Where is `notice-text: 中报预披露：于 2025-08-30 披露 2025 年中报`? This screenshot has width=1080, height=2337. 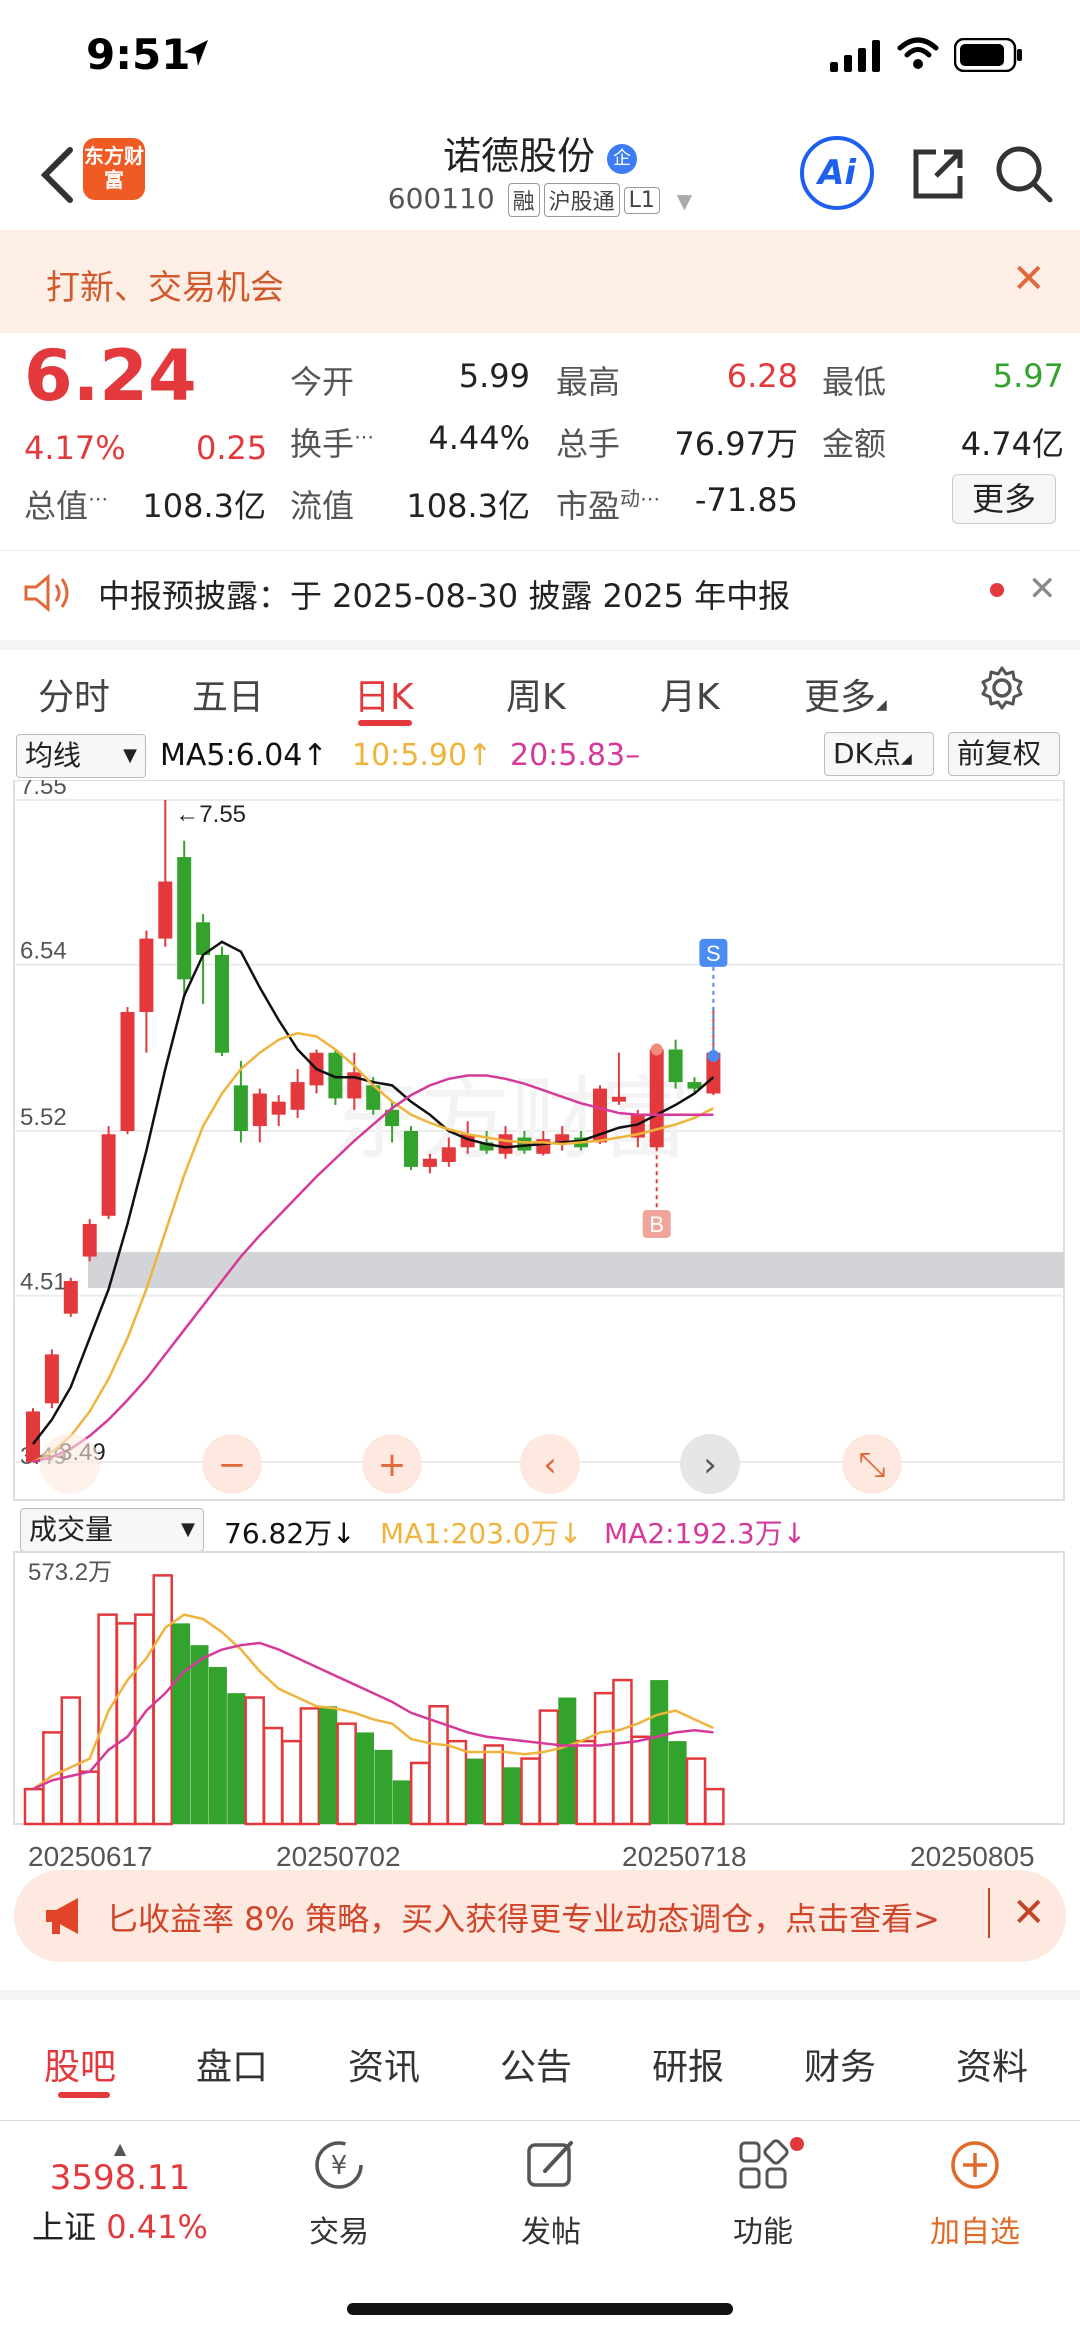
notice-text: 中报预披露：于 2025-08-30 披露 2025 年中报 is located at coordinates (444, 596).